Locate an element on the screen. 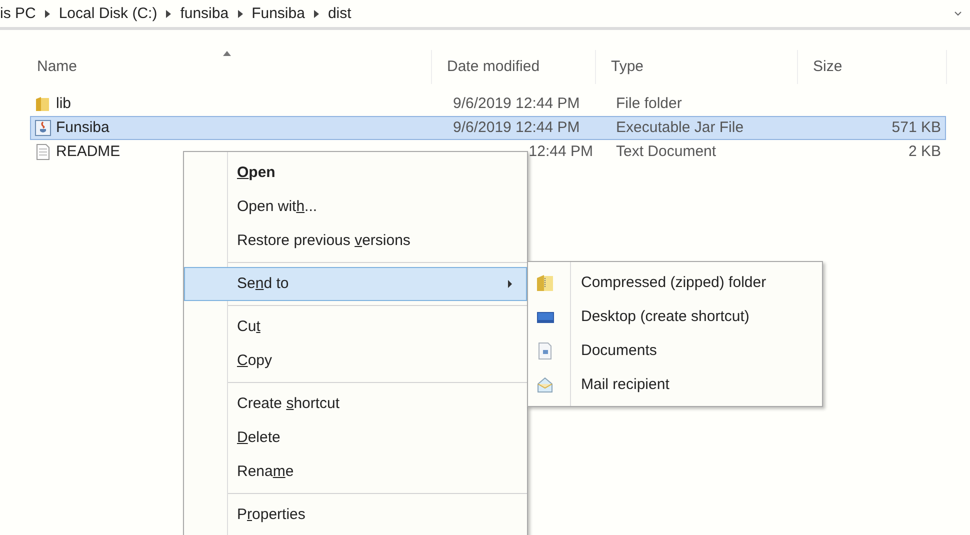 The image size is (970, 535). menu-item: Documents is located at coordinates (675, 351).